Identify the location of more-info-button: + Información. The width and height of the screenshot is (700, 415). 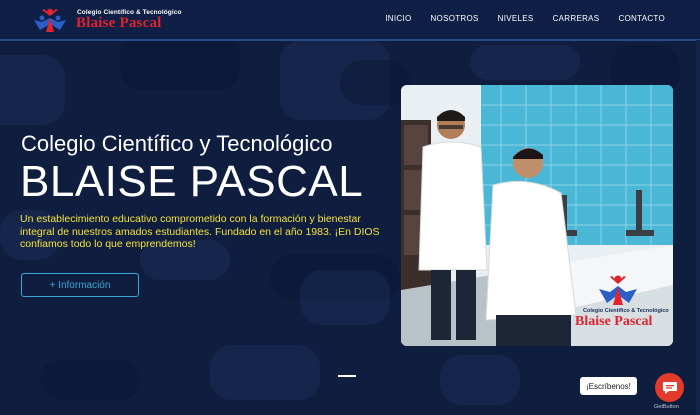
(80, 285).